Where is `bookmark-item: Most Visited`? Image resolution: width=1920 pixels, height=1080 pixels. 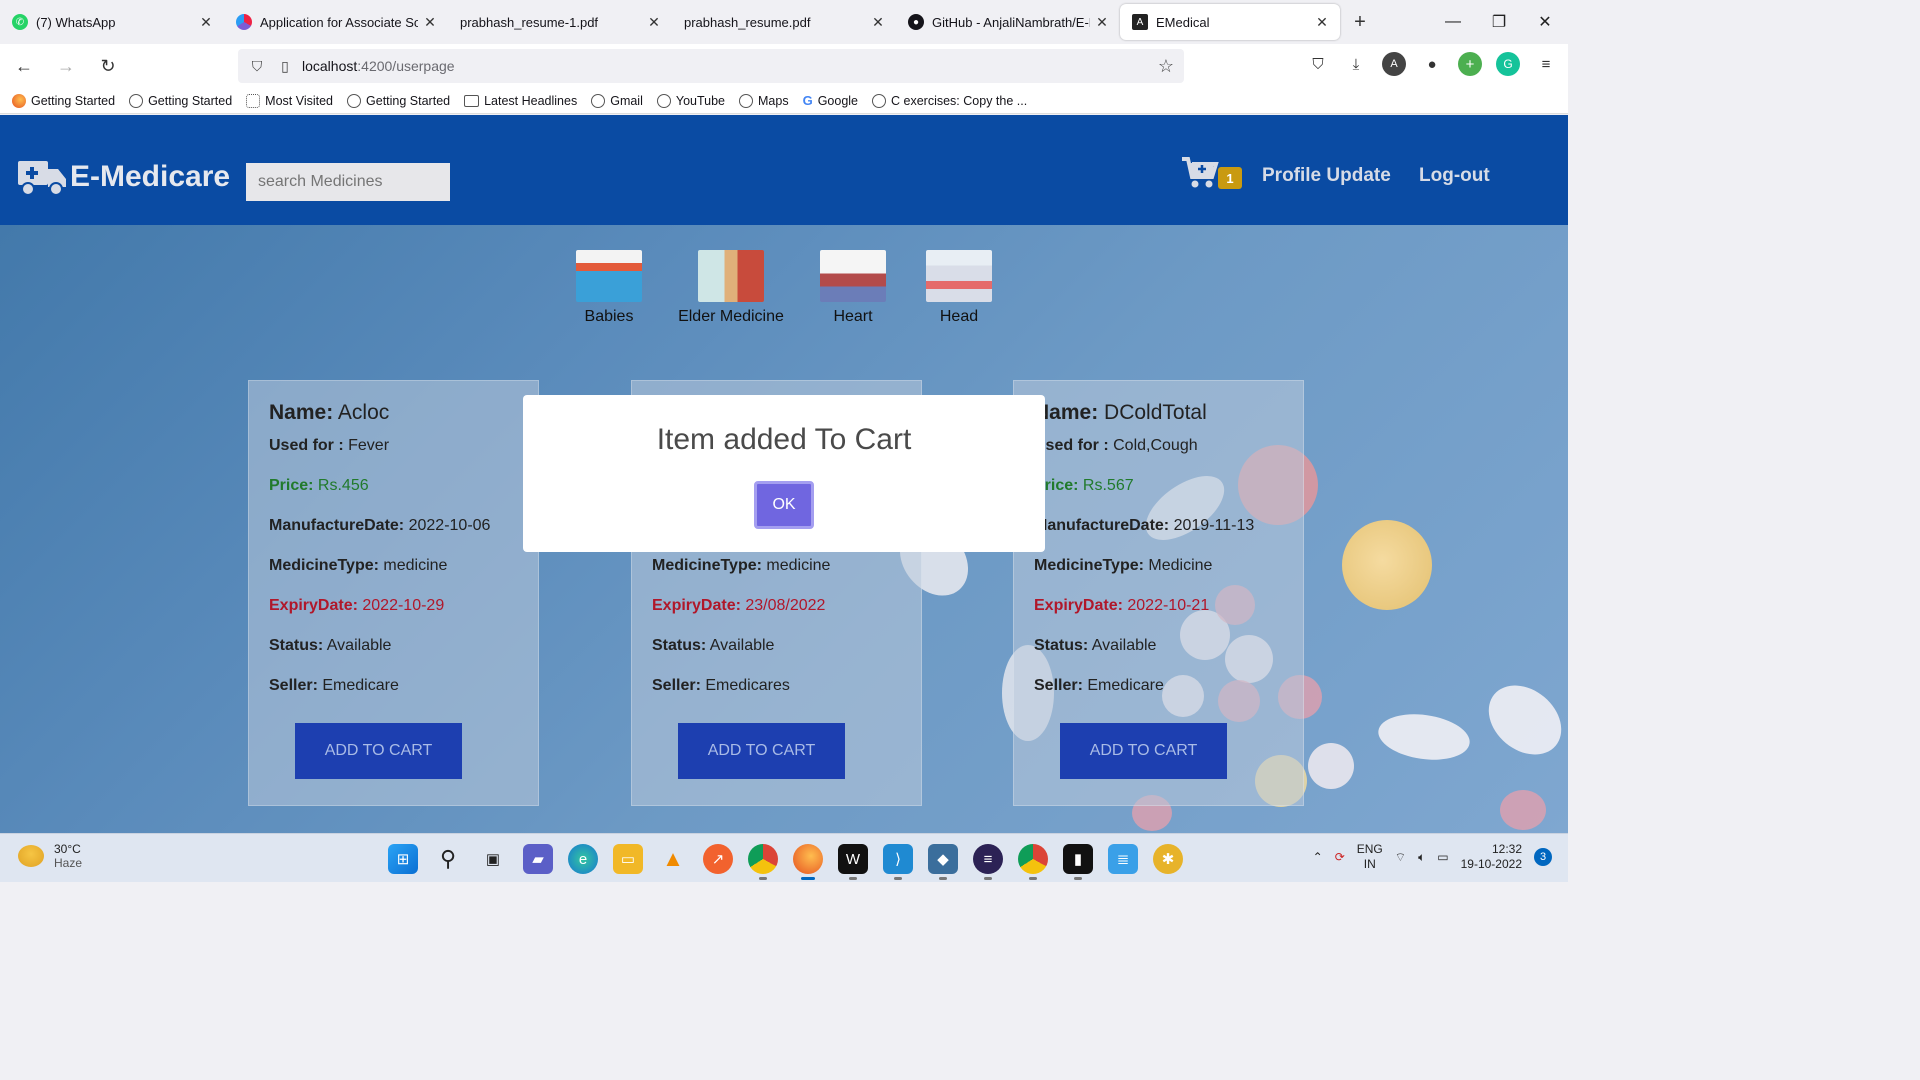 bookmark-item: Most Visited is located at coordinates (290, 100).